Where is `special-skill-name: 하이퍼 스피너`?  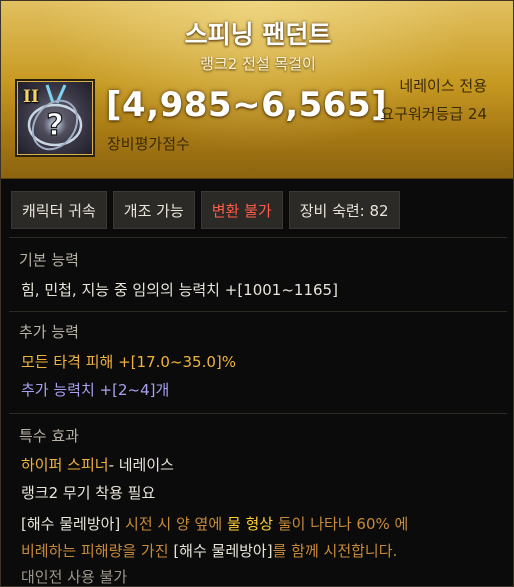 special-skill-name: 하이퍼 스피너 is located at coordinates (65, 465).